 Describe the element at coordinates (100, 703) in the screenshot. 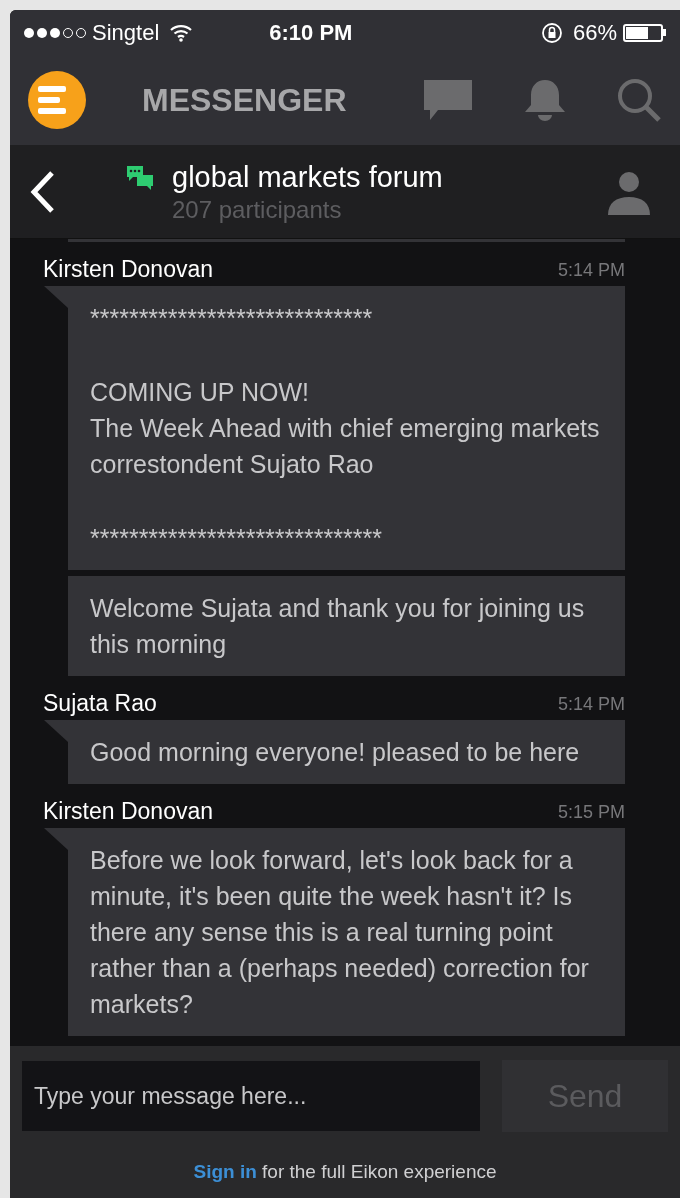

I see `sender-name: Sujata Rao` at that location.